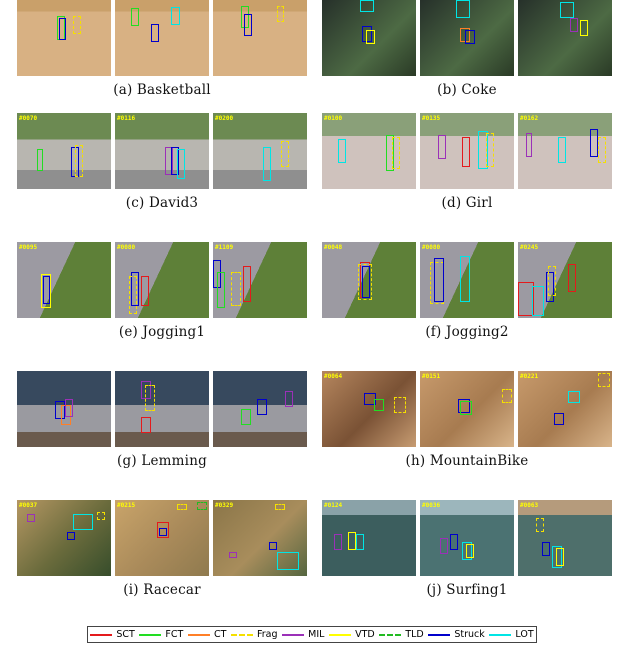  Describe the element at coordinates (369, 409) in the screenshot. I see `frame-h-1: #0064` at that location.